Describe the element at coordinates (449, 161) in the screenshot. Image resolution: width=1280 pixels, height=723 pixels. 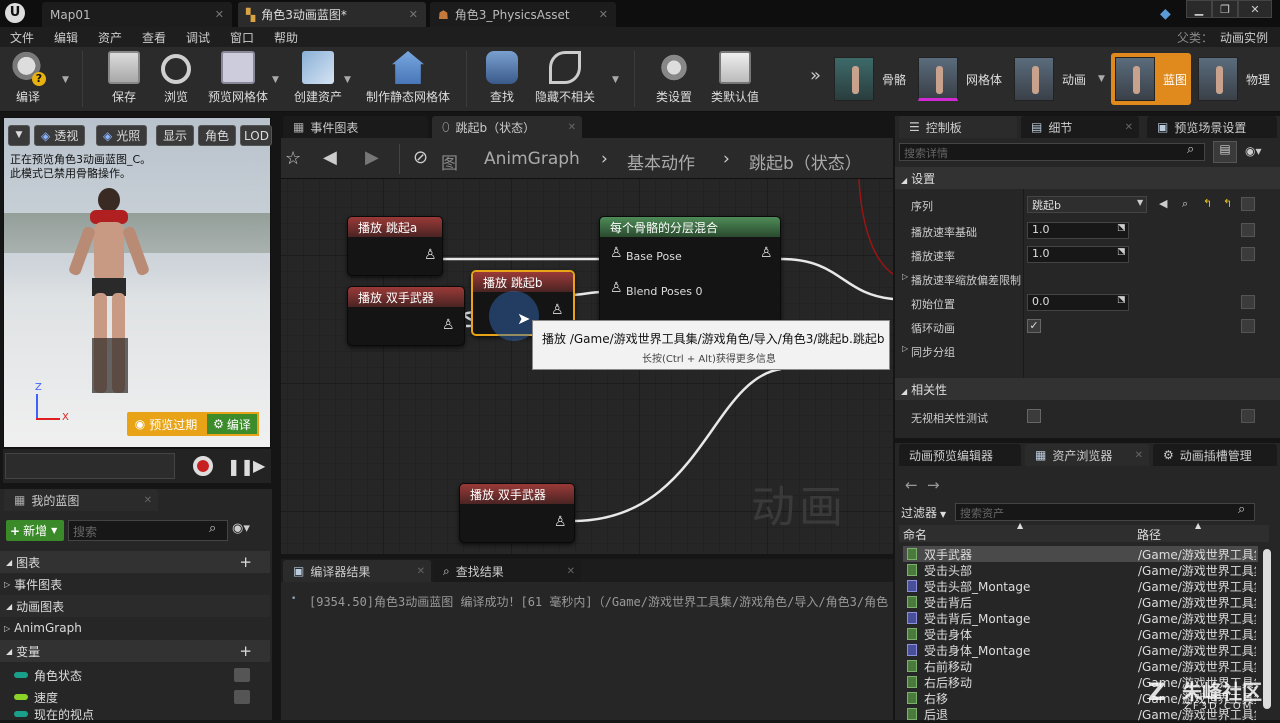
I see `breadcrumb-item: 图` at that location.